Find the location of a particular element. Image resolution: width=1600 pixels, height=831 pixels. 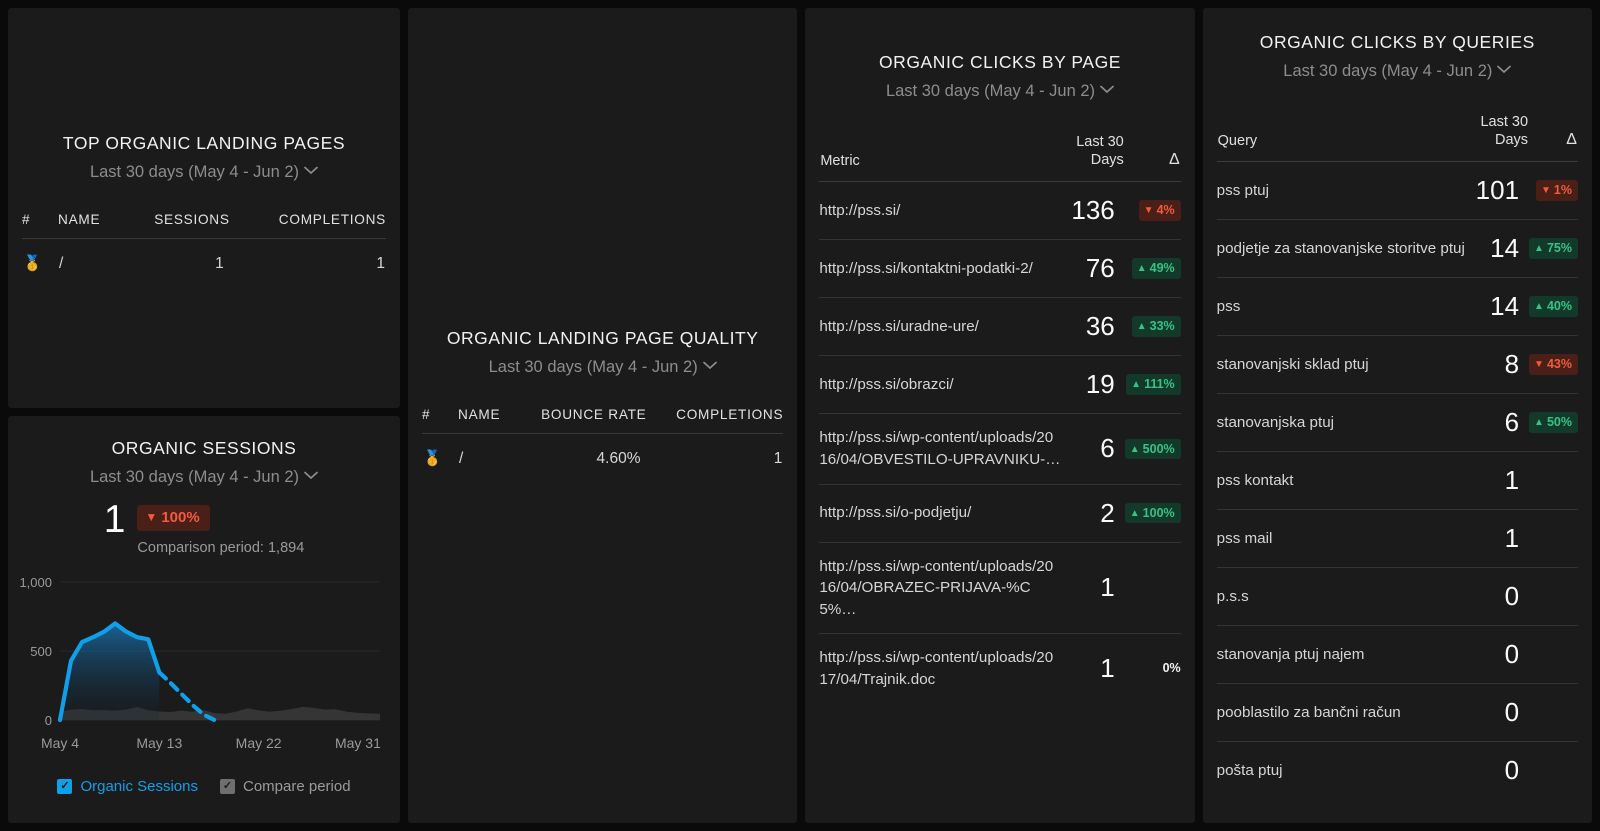

kpi-delta-value: 100% is located at coordinates (180, 517).